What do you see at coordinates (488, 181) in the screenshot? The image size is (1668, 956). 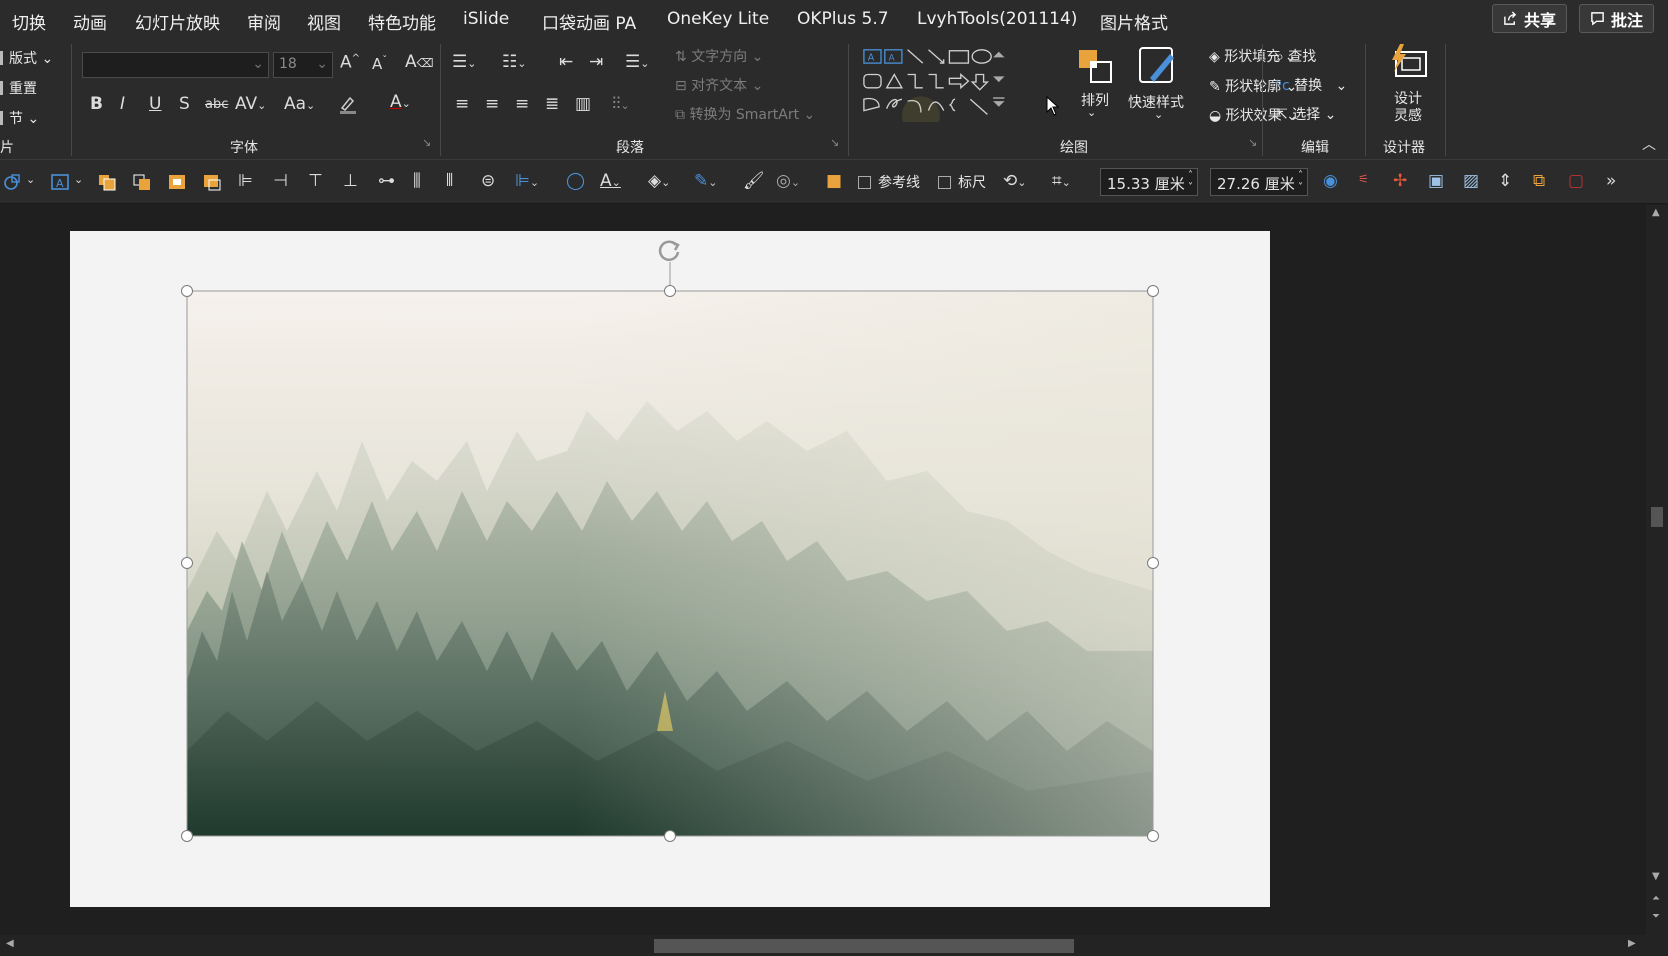 I see `distribute-vertically-icon: ⊜` at bounding box center [488, 181].